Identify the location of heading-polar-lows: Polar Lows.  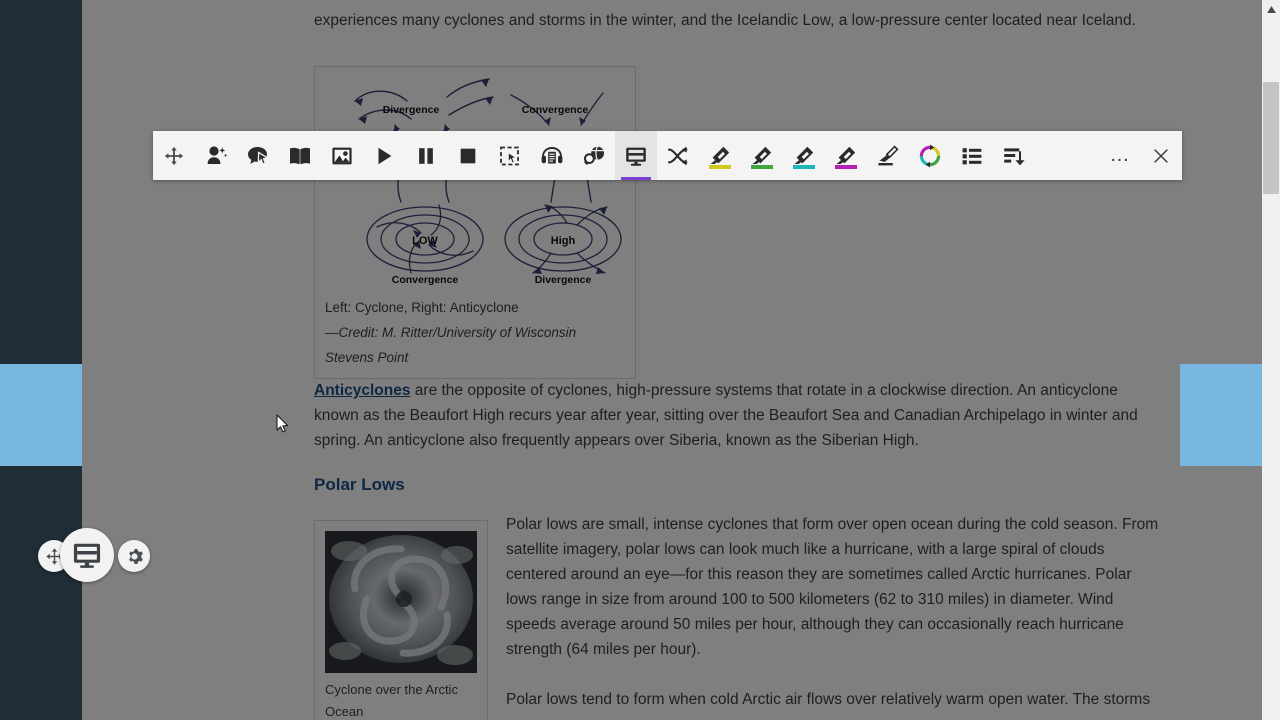
(359, 484).